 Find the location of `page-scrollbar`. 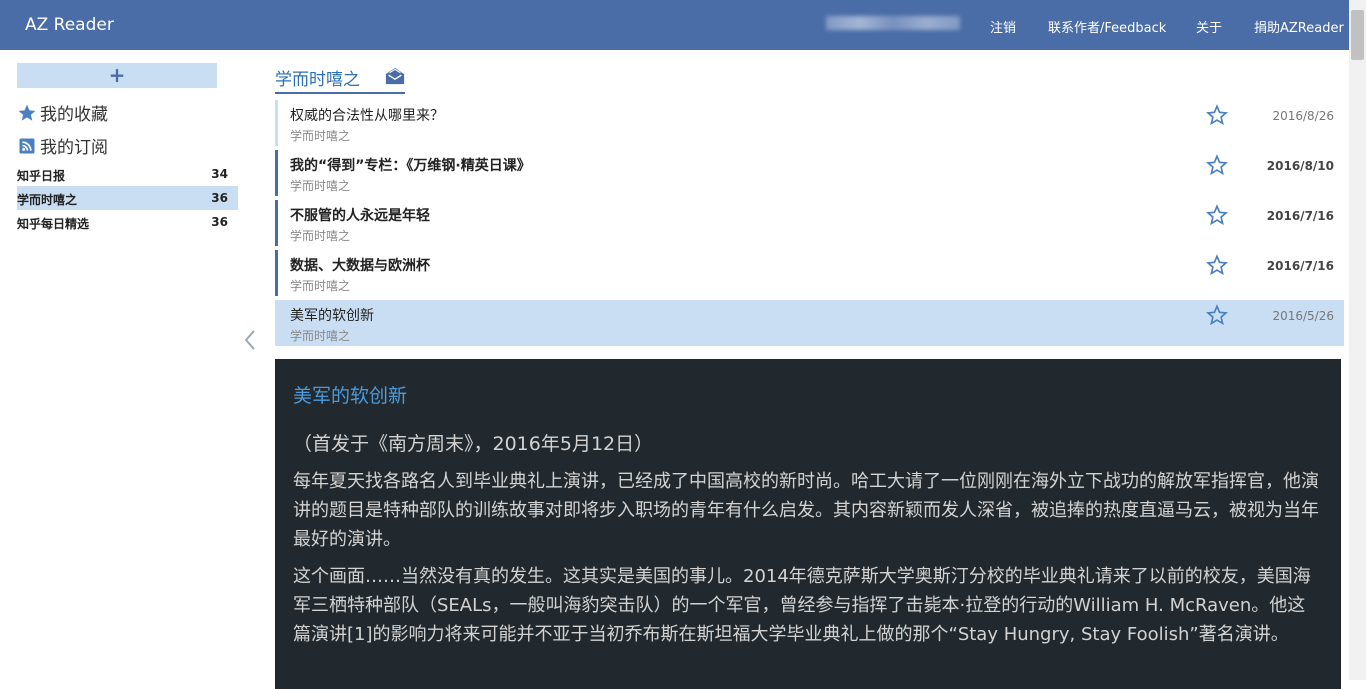

page-scrollbar is located at coordinates (1357, 340).